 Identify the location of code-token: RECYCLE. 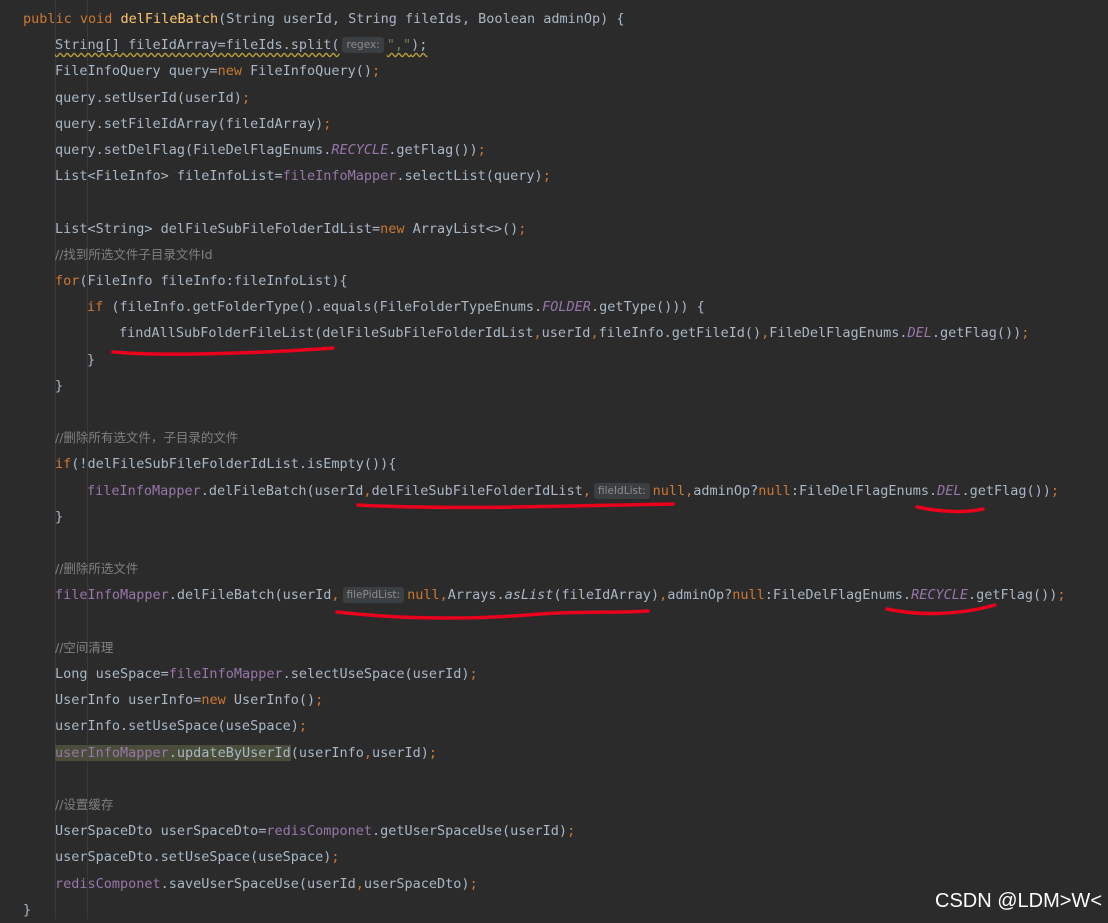
(939, 595).